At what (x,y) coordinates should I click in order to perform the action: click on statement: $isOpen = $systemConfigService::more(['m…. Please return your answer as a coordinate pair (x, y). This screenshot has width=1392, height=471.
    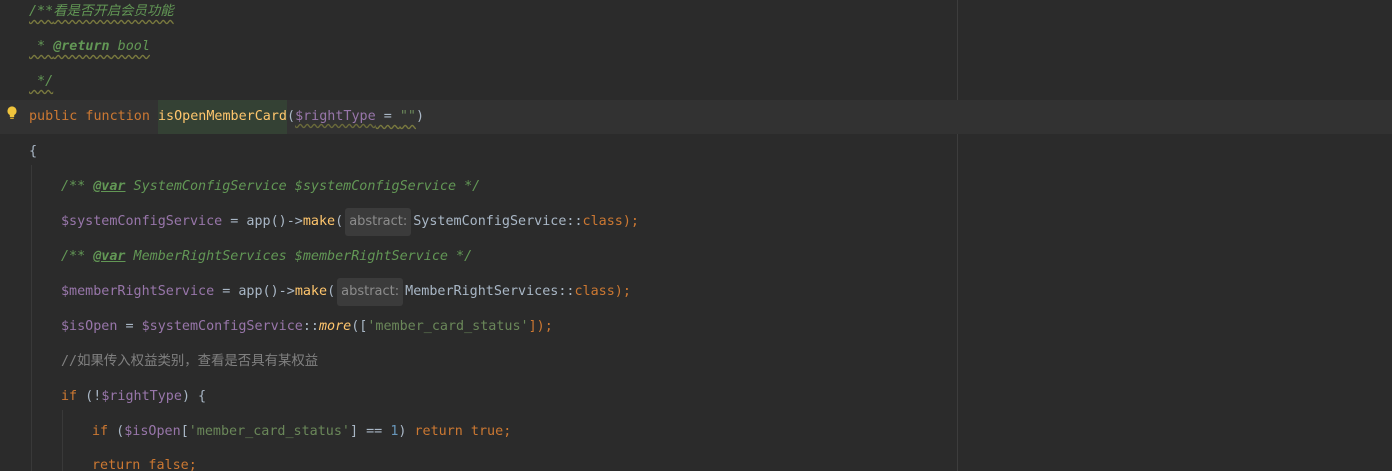
    Looking at the image, I should click on (307, 326).